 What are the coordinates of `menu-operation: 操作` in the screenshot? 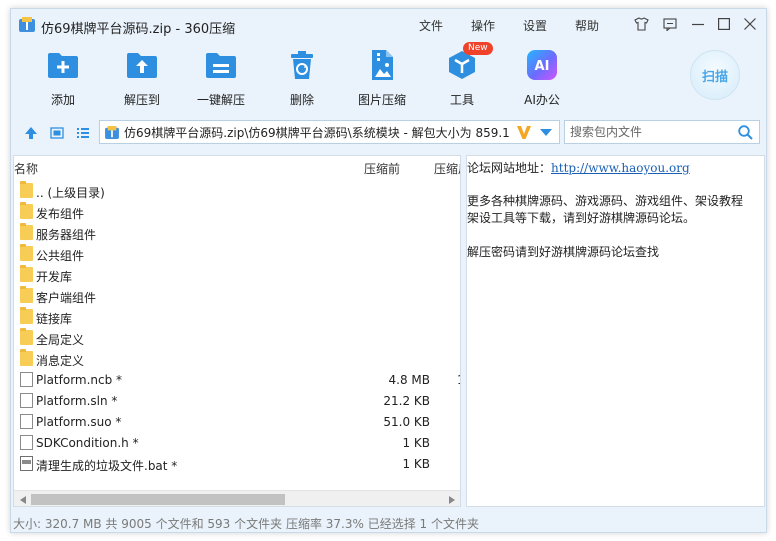 It's located at (483, 25).